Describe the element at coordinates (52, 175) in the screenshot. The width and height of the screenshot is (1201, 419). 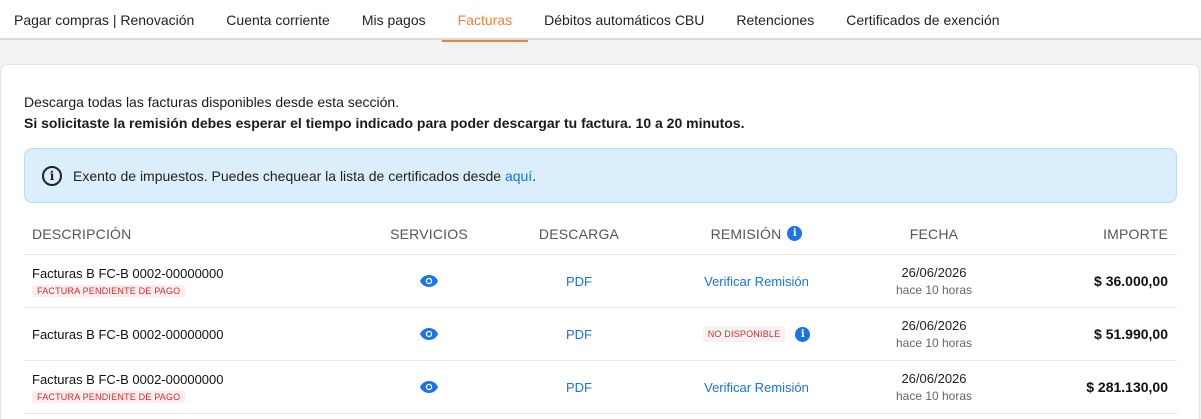
I see `info-outline-icon: i` at that location.